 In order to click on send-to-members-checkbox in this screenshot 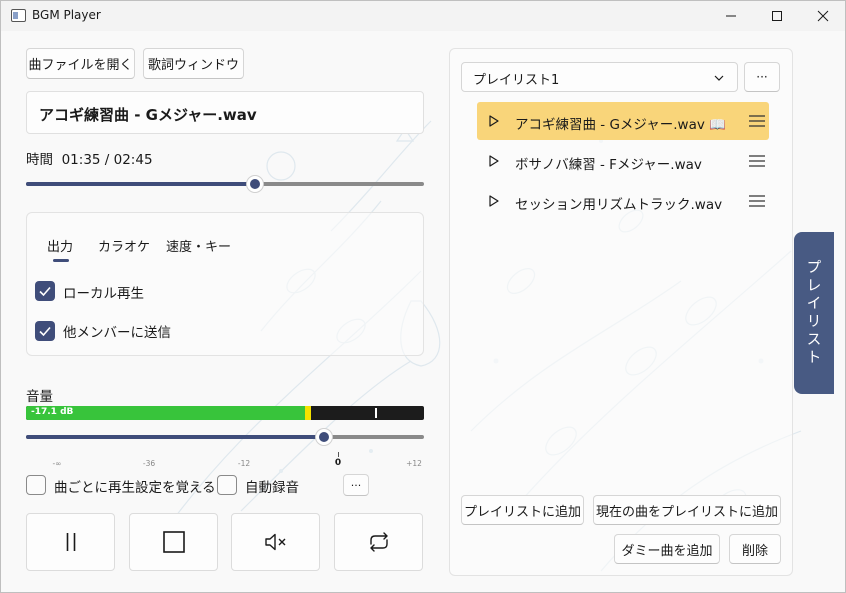, I will do `click(45, 331)`.